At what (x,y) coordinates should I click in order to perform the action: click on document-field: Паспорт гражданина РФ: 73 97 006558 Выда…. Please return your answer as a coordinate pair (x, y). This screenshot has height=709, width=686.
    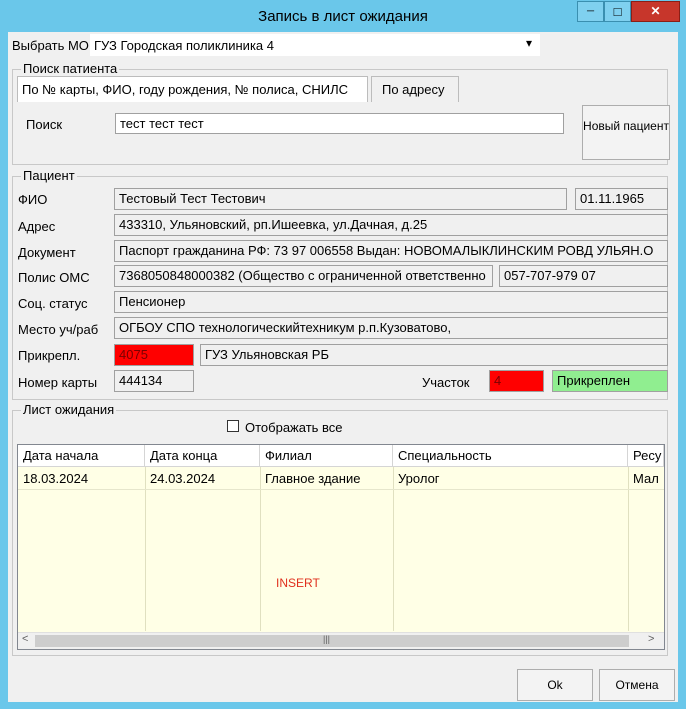
    Looking at the image, I should click on (391, 251).